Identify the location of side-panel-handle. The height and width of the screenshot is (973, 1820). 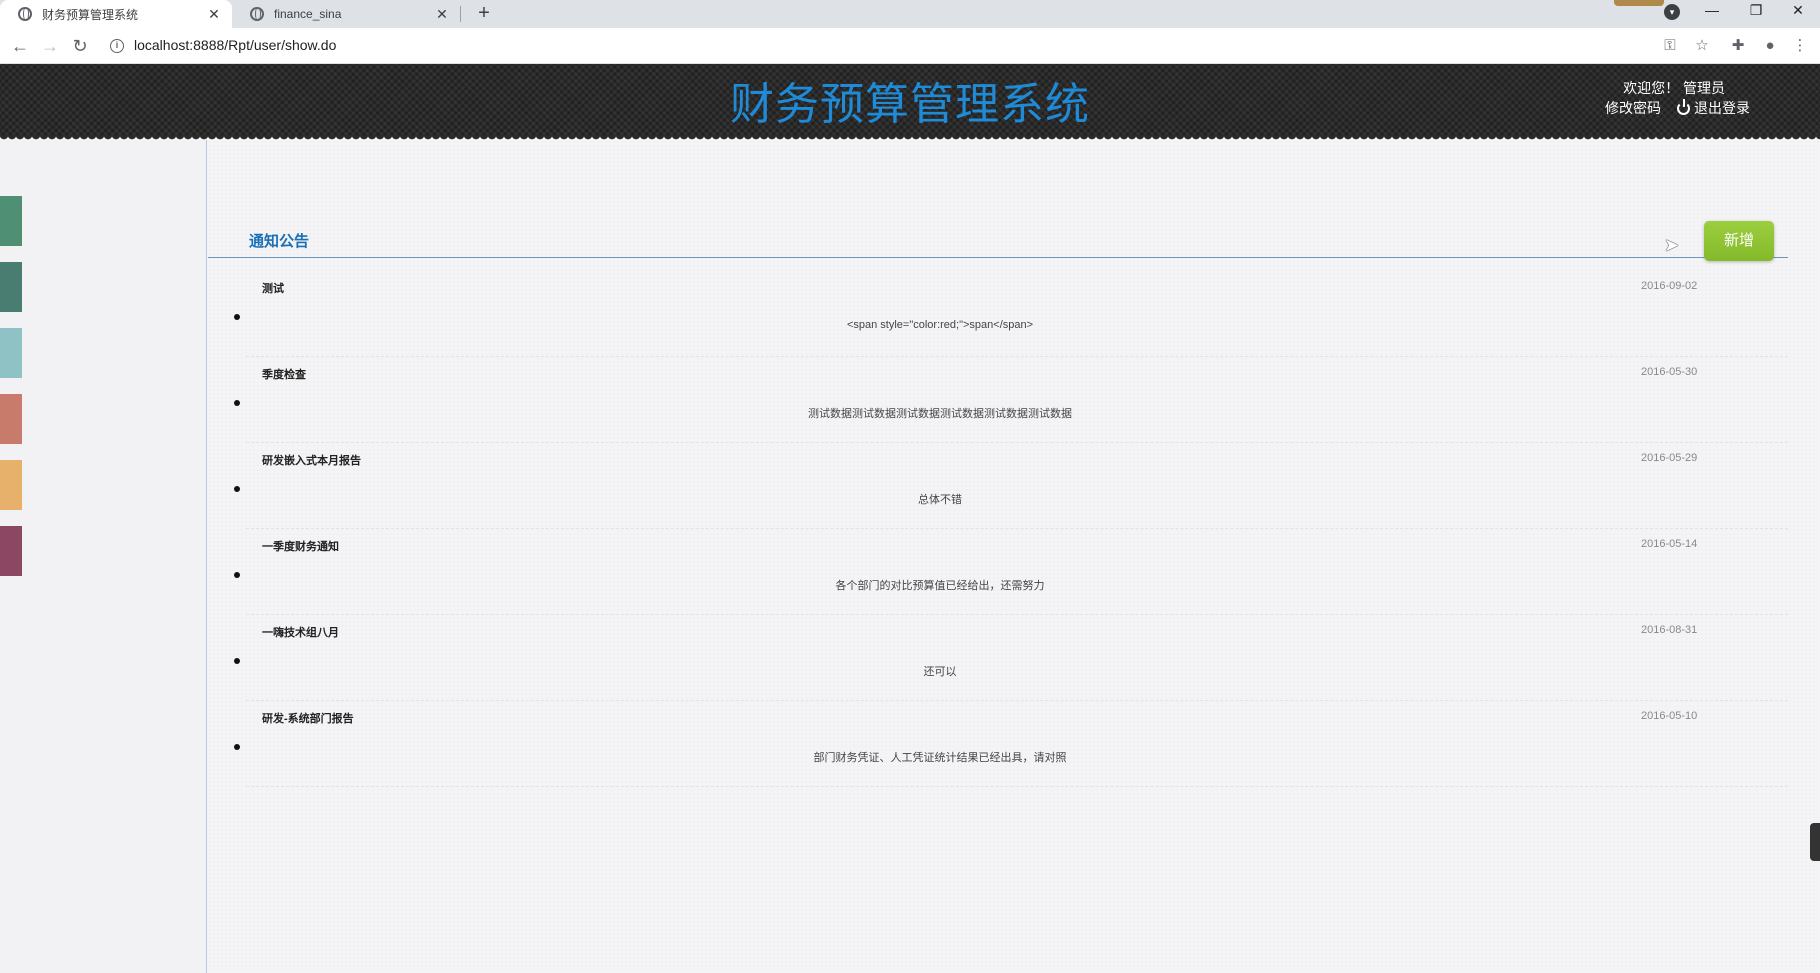
(1815, 842).